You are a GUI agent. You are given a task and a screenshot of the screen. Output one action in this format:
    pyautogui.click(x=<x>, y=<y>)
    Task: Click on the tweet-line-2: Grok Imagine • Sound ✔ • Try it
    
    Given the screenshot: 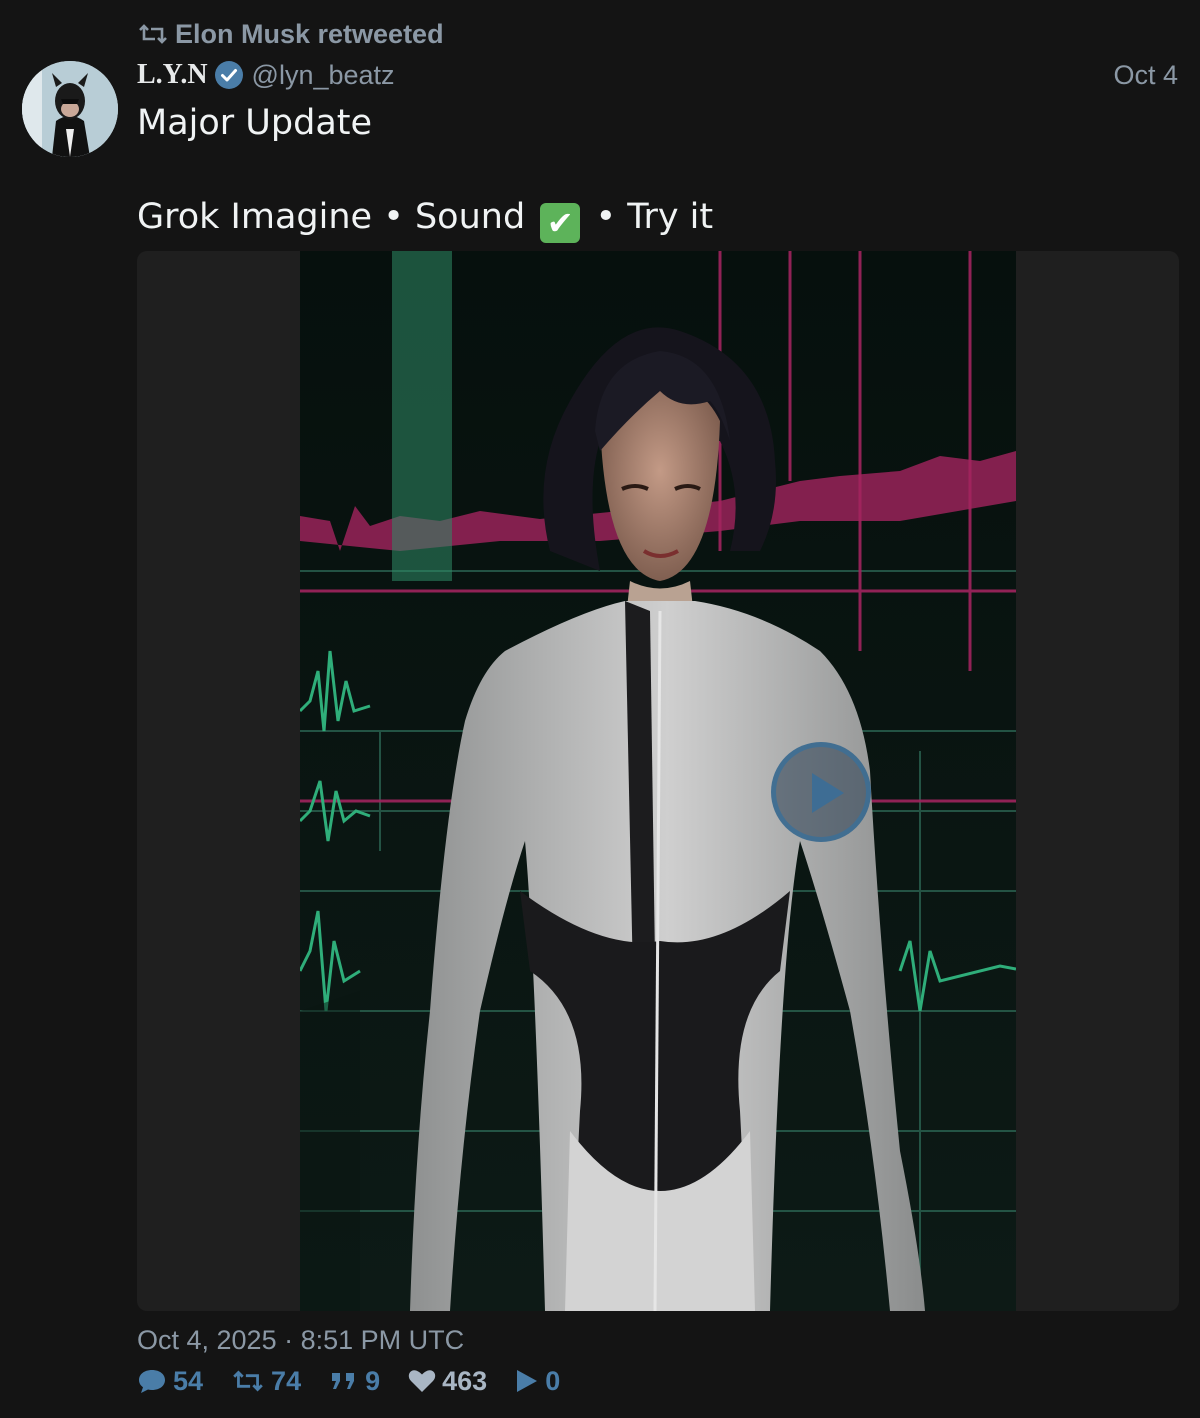 What is the action you would take?
    pyautogui.click(x=425, y=218)
    